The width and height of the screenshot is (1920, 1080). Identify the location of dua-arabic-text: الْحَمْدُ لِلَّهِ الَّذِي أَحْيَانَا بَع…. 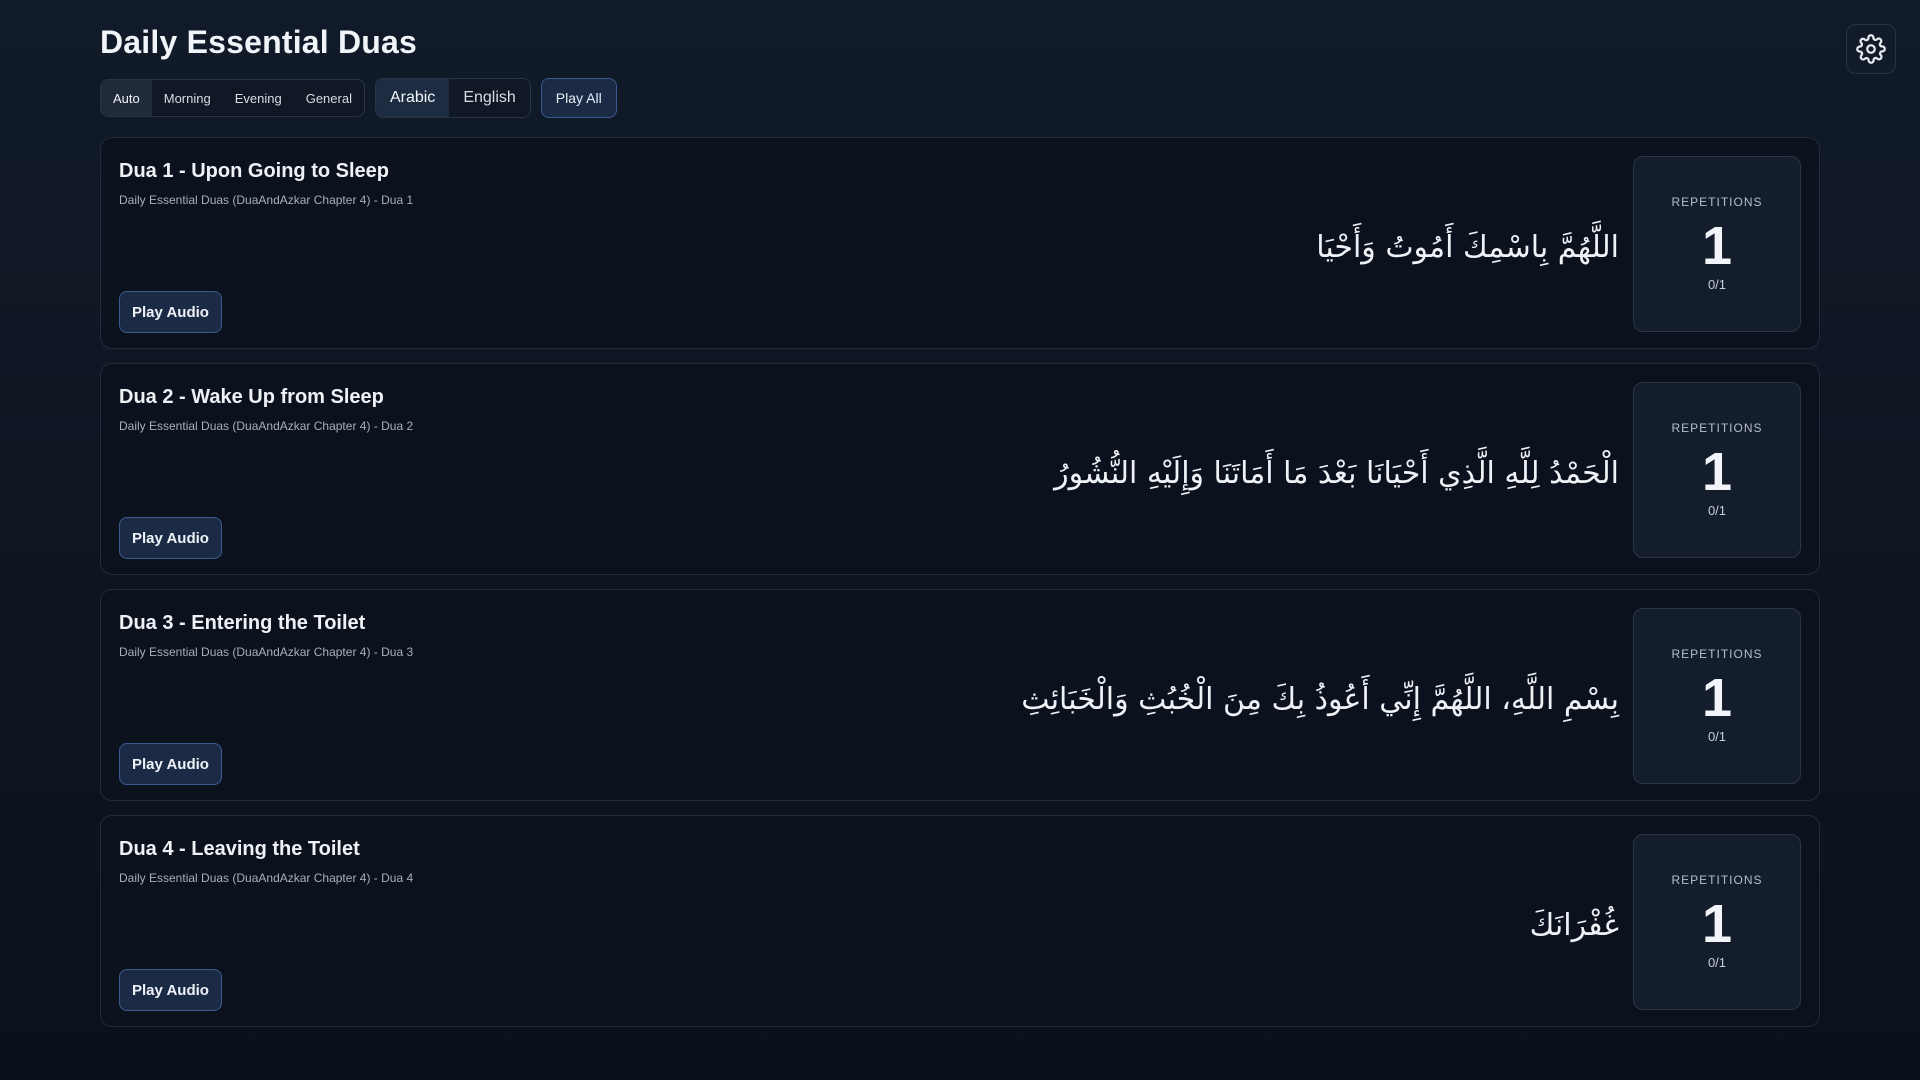
(1336, 473).